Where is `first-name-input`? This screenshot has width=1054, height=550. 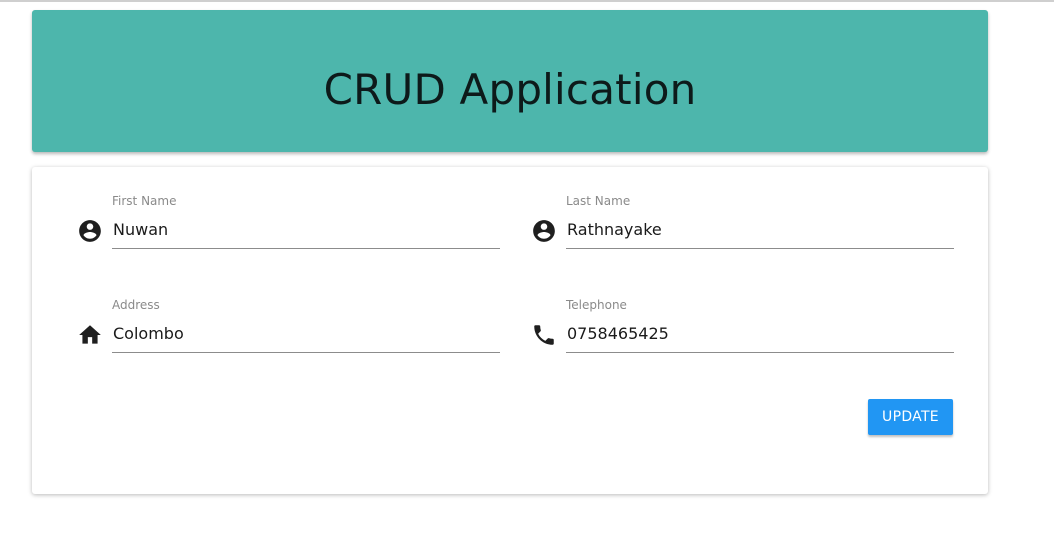 first-name-input is located at coordinates (306, 231).